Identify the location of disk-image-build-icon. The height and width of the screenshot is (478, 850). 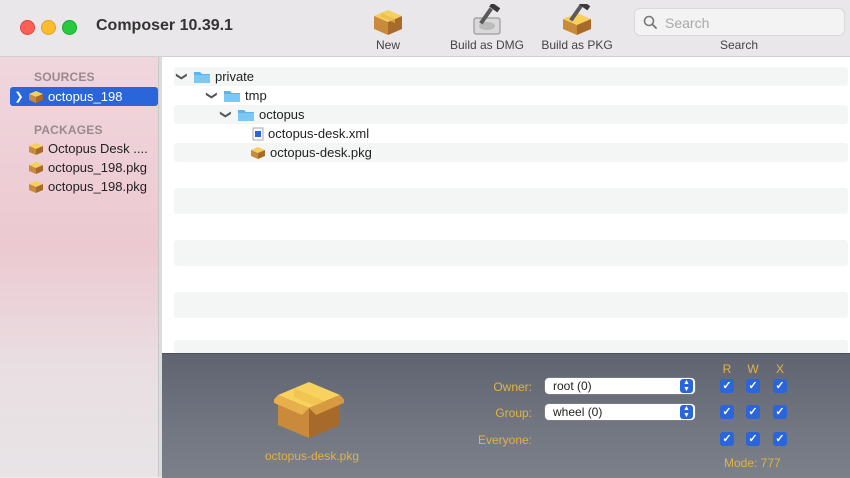
(487, 20).